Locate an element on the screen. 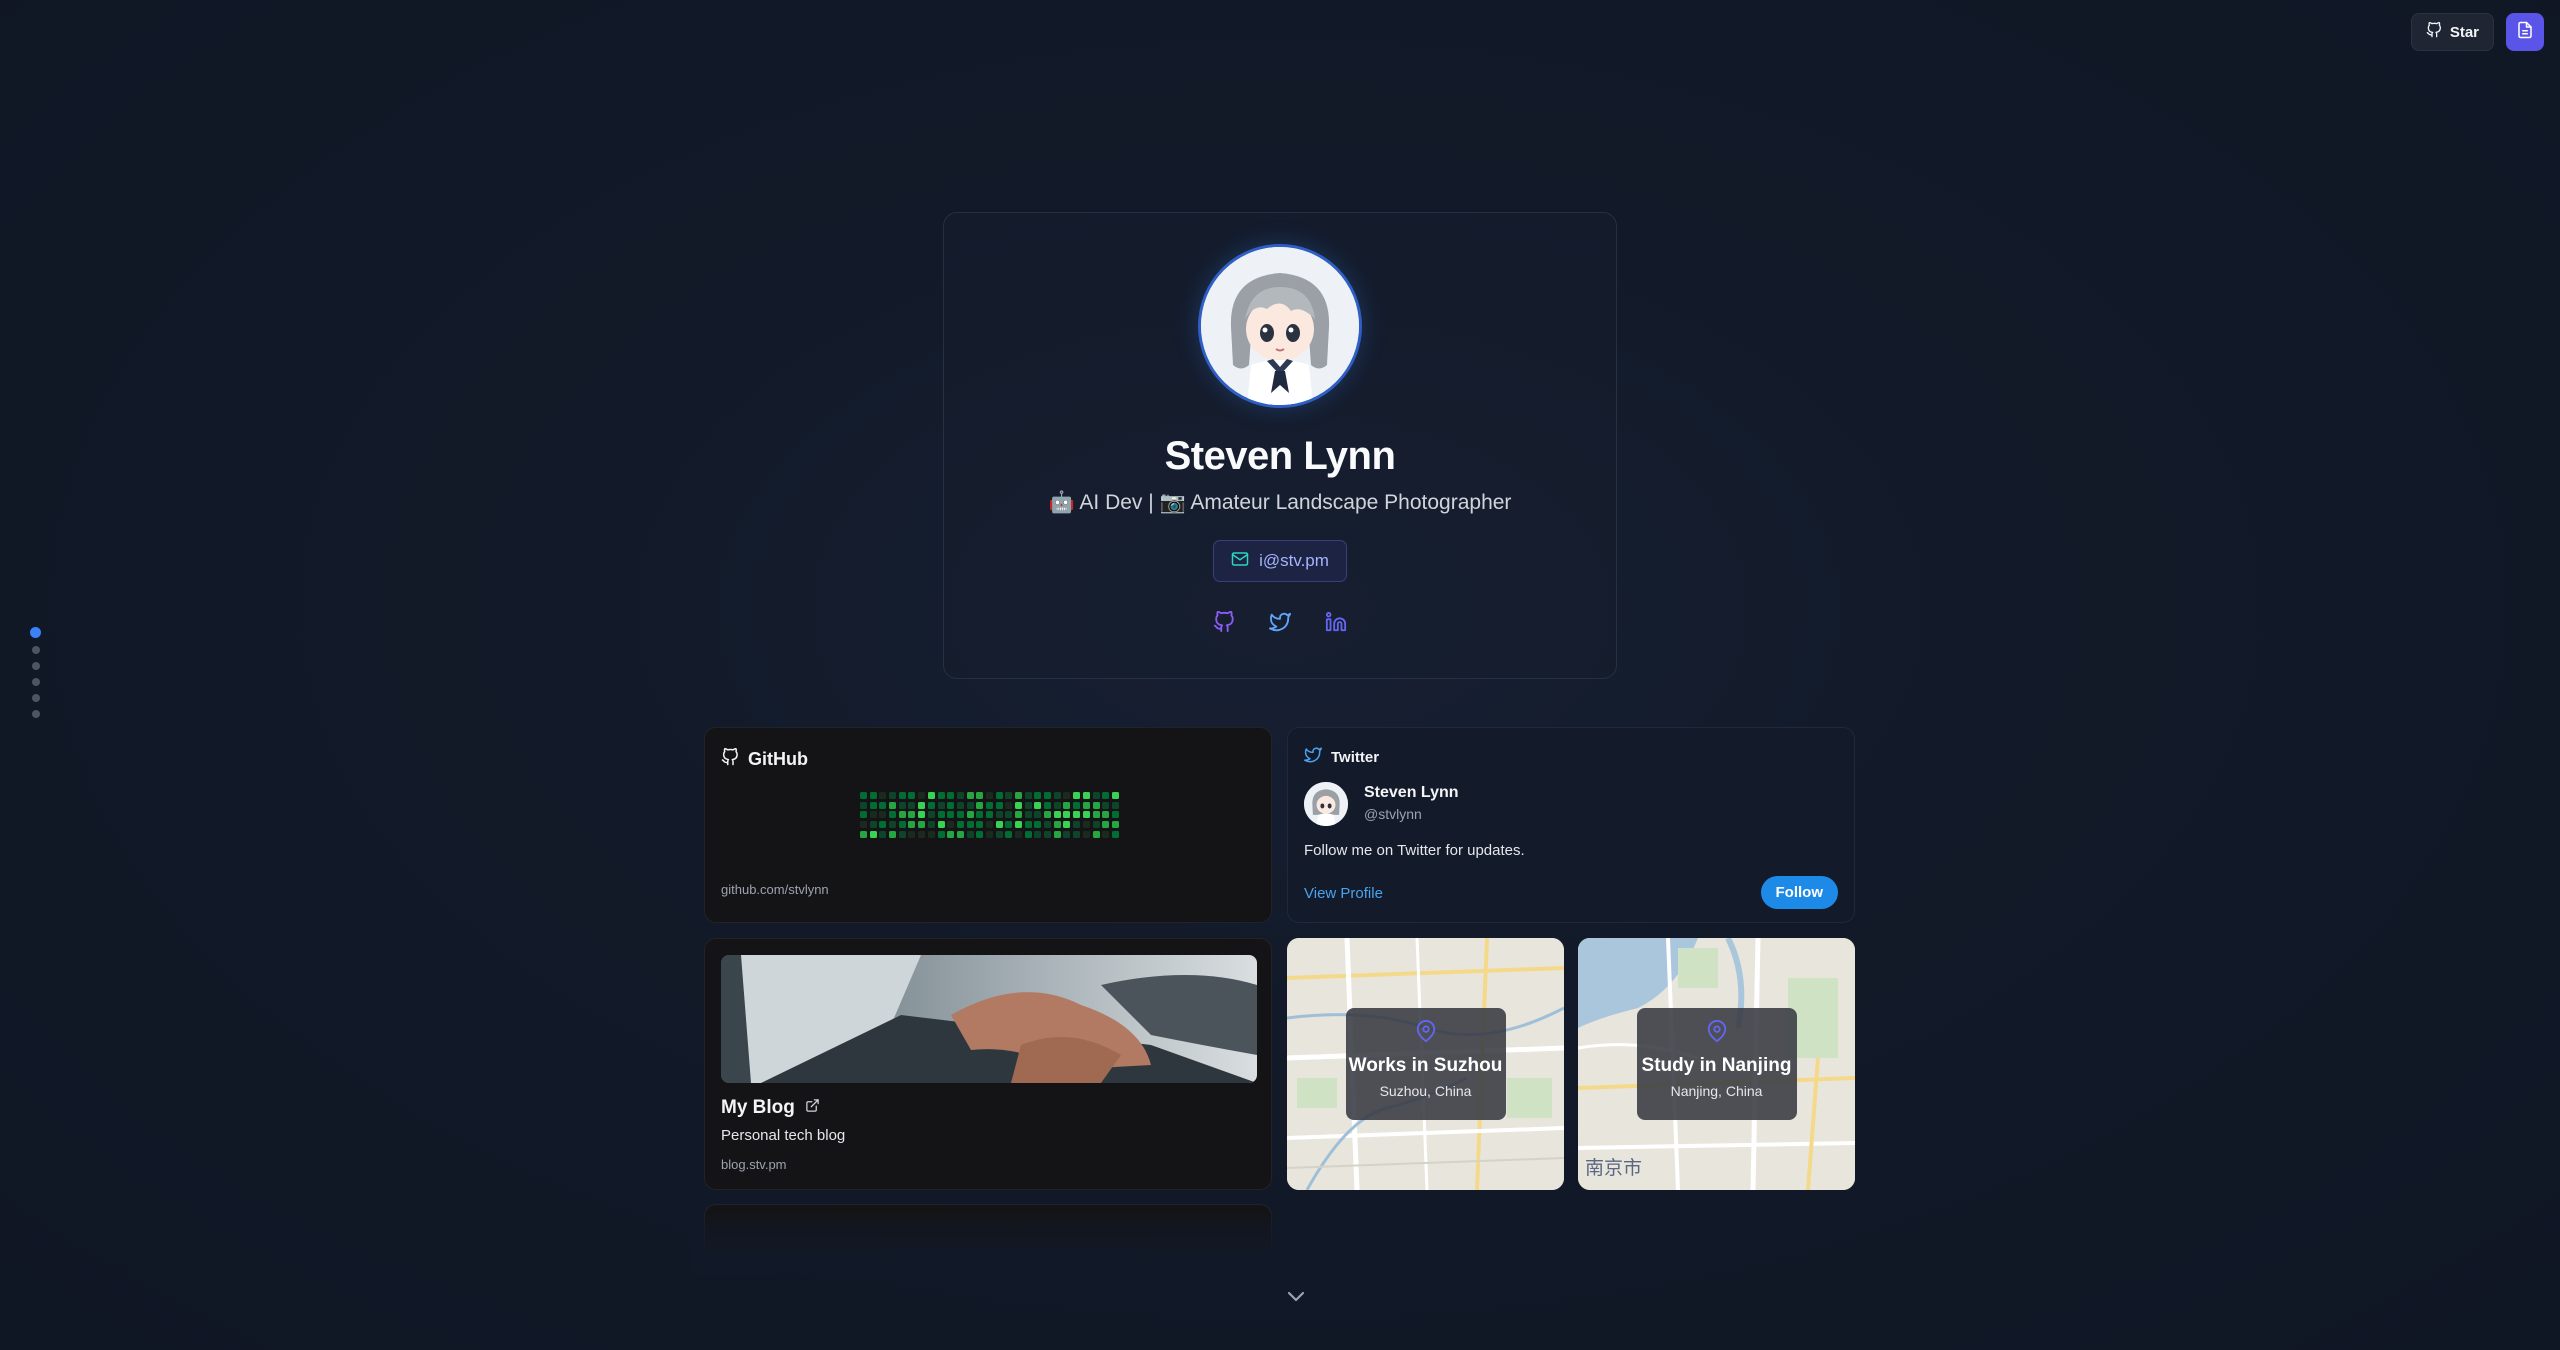 This screenshot has width=2560, height=1350. document-icon is located at coordinates (2525, 32).